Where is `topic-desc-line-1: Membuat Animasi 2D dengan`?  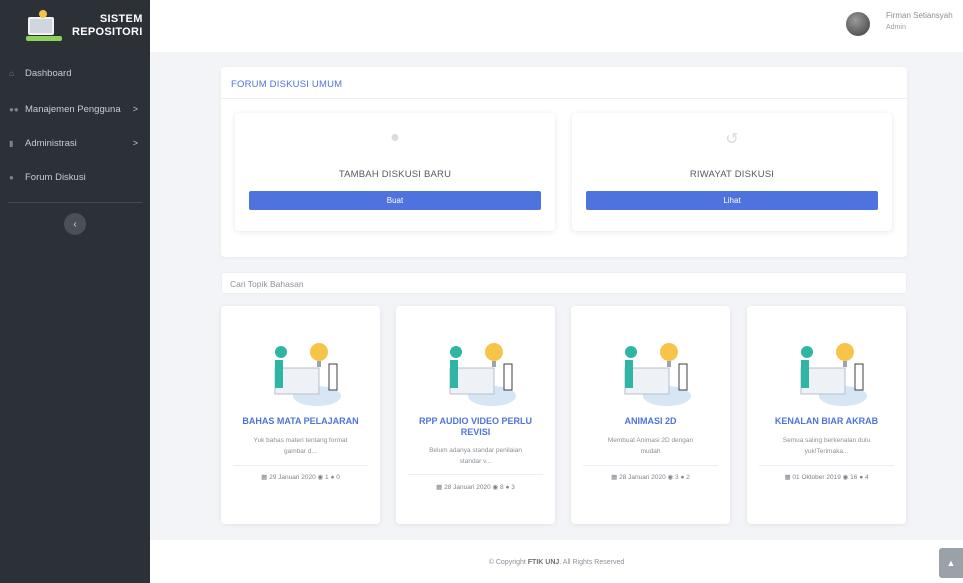 topic-desc-line-1: Membuat Animasi 2D dengan is located at coordinates (650, 440).